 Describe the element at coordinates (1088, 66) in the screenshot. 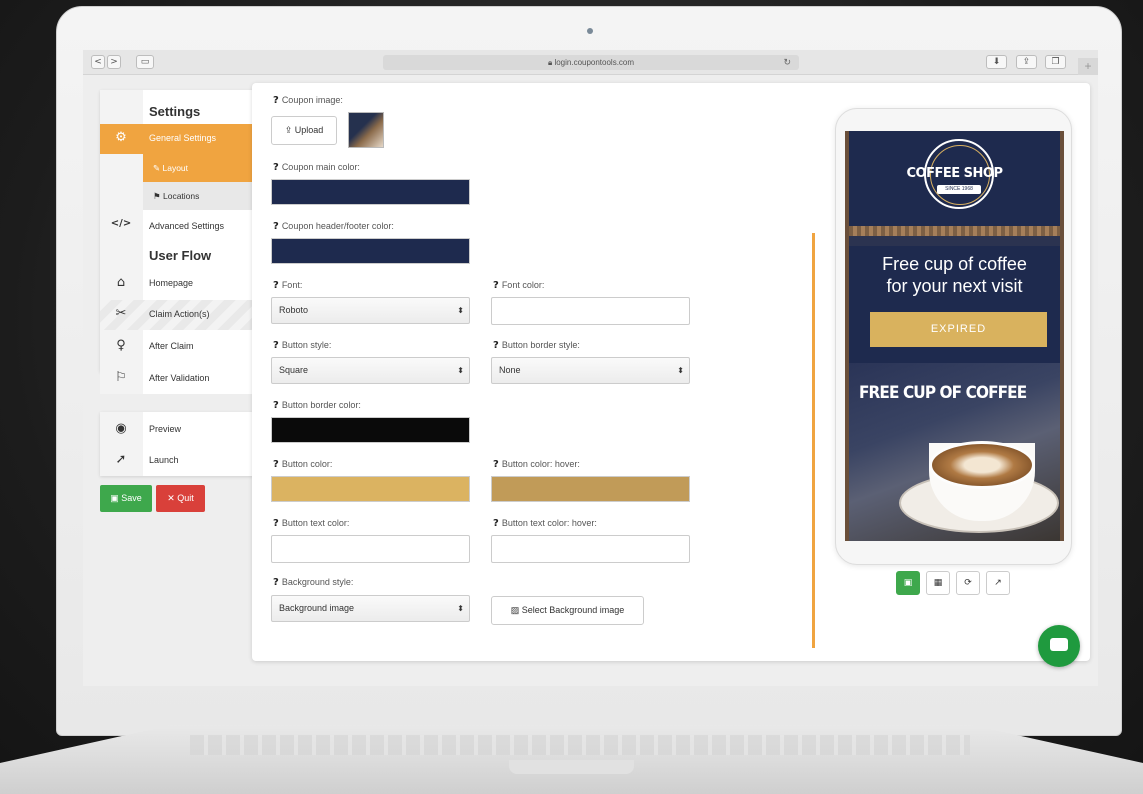

I see `new-tab-button: +` at that location.